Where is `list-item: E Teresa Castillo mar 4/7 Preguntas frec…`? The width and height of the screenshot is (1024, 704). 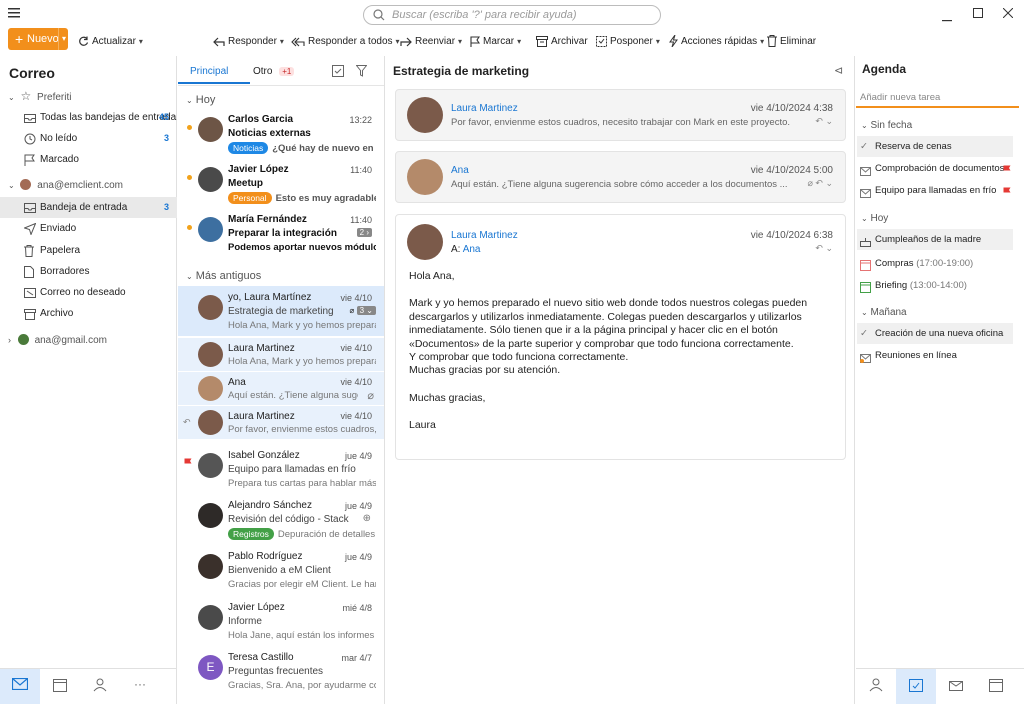
list-item: E Teresa Castillo mar 4/7 Preguntas frec… is located at coordinates (281, 671).